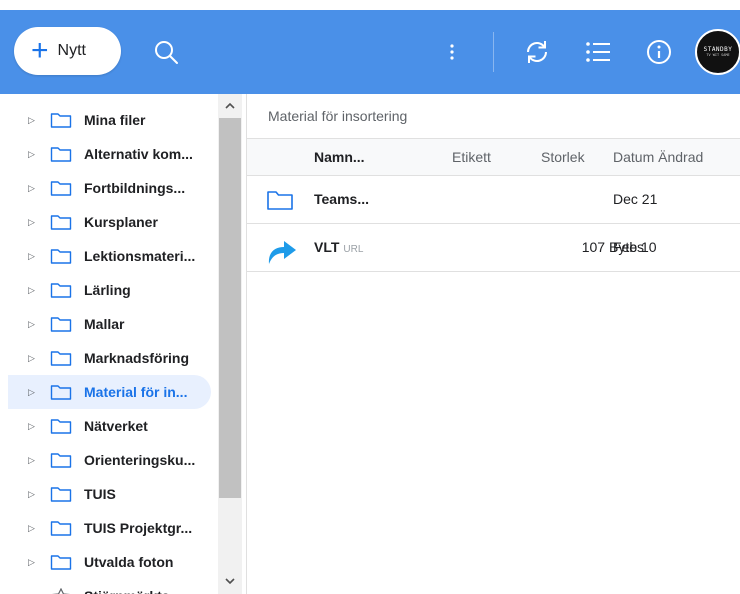 Image resolution: width=740 pixels, height=594 pixels. What do you see at coordinates (127, 591) in the screenshot?
I see `sidebar-folder-label: Stjärnmärkta` at bounding box center [127, 591].